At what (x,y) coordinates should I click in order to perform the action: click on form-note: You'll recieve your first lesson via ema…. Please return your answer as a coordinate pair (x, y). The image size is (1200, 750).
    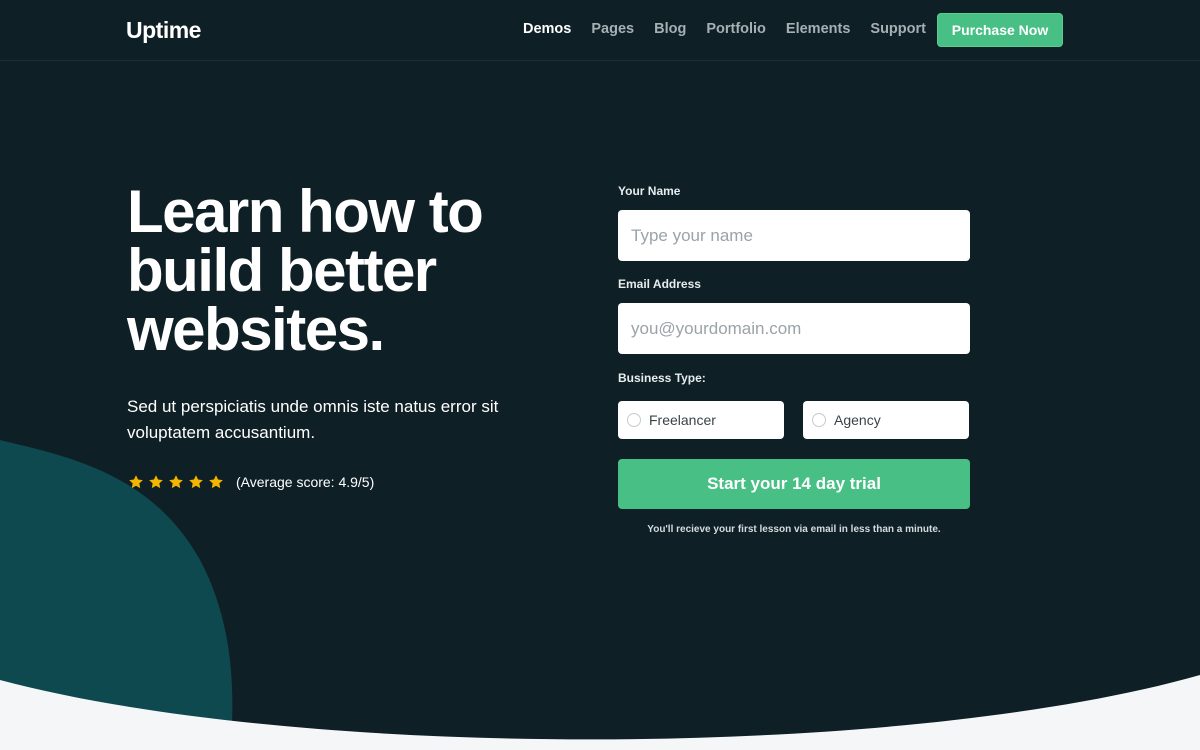
    Looking at the image, I should click on (794, 529).